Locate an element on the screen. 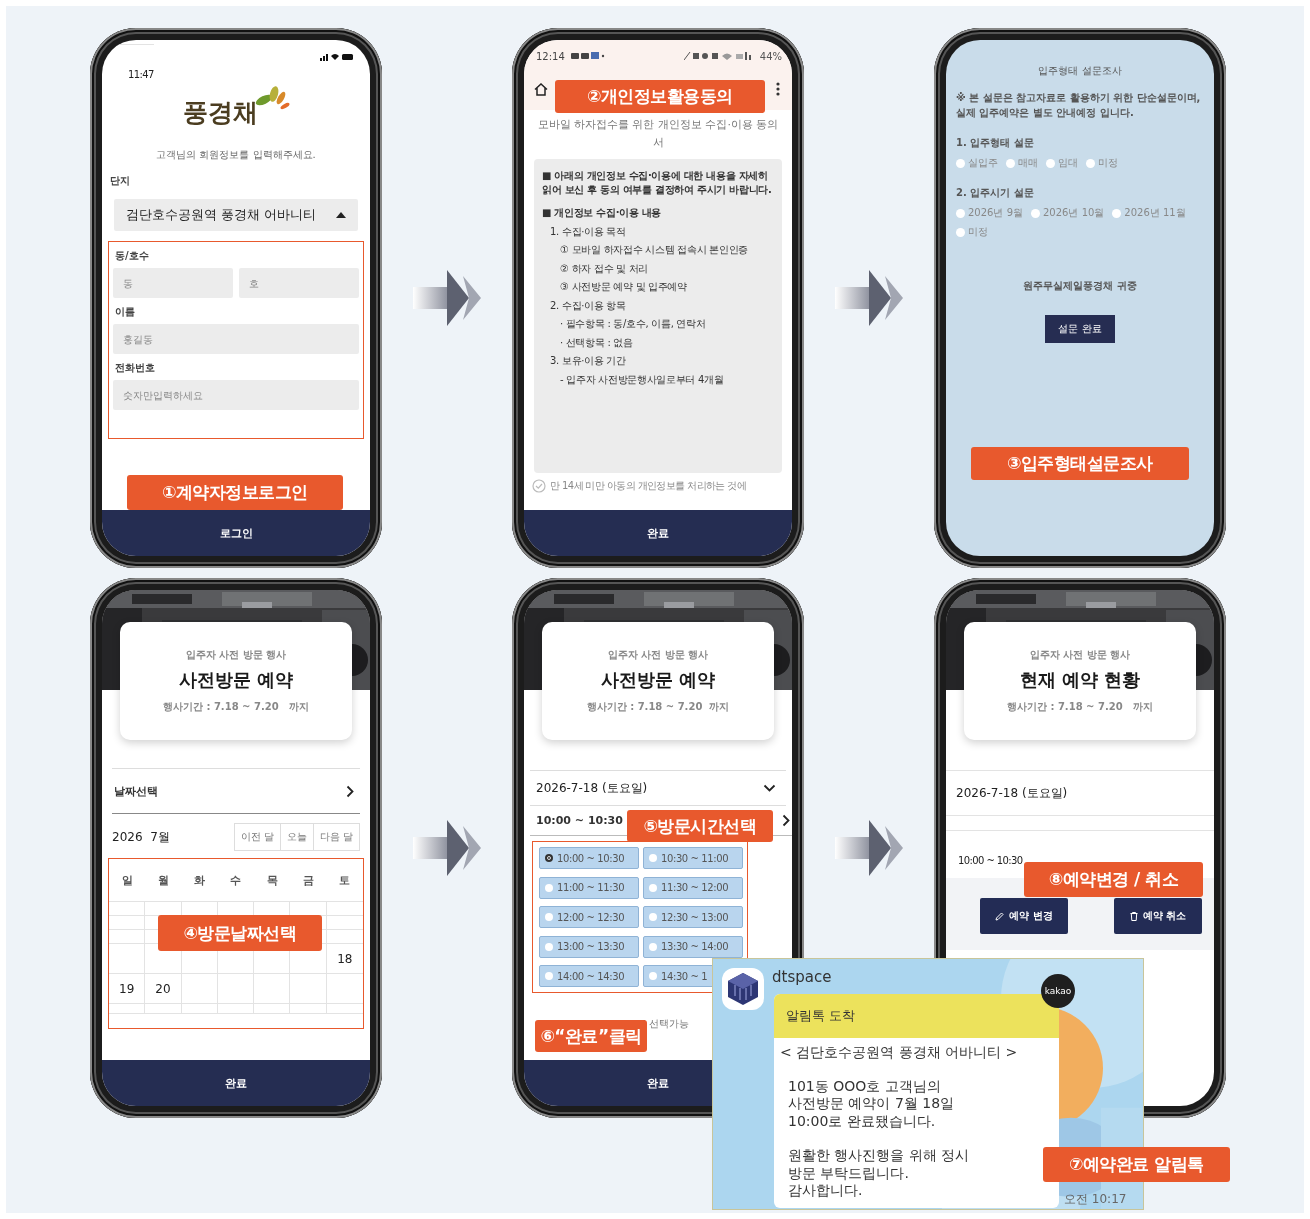 This screenshot has width=1310, height=1219. message-text: < 검단호수공원역 풍경채 어바니티 > is located at coordinates (899, 1053).